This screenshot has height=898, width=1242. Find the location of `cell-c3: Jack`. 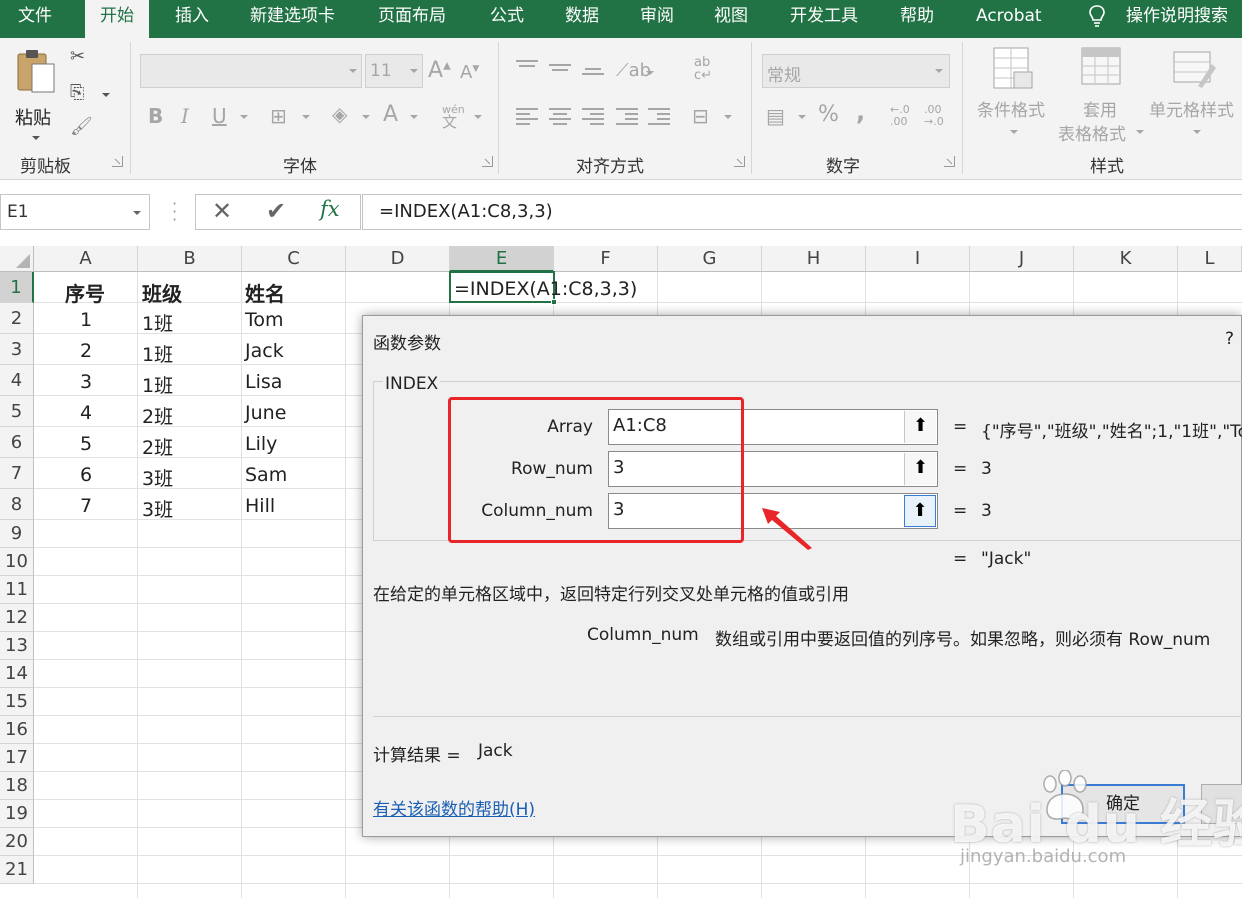

cell-c3: Jack is located at coordinates (264, 351).